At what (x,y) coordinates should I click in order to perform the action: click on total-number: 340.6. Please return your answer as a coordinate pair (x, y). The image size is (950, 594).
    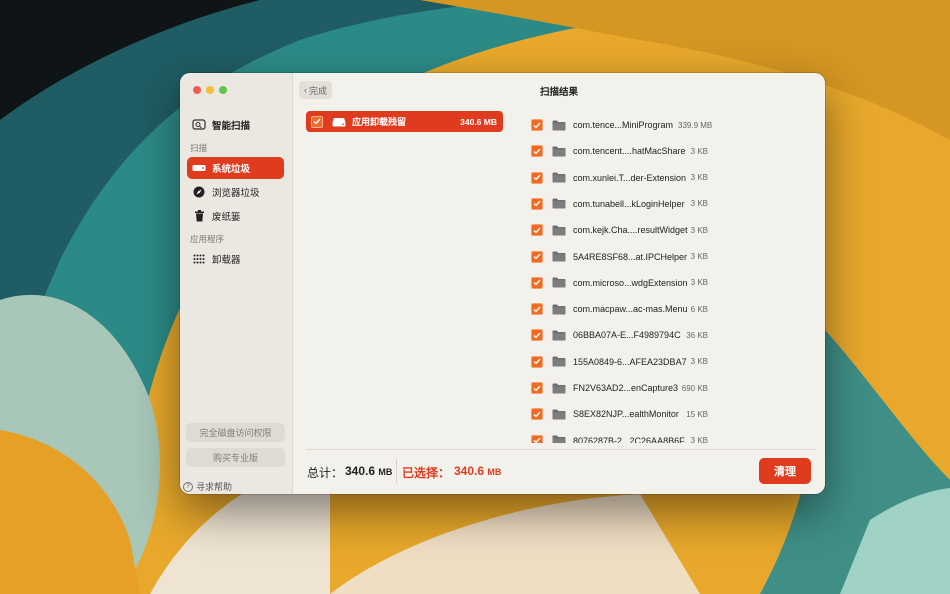
    Looking at the image, I should click on (360, 471).